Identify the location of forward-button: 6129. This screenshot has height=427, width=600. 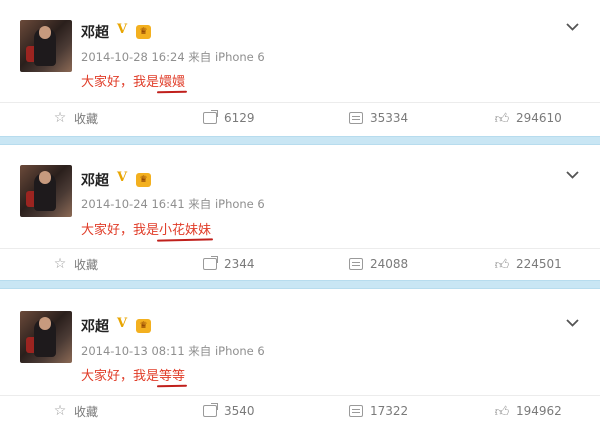
(228, 118).